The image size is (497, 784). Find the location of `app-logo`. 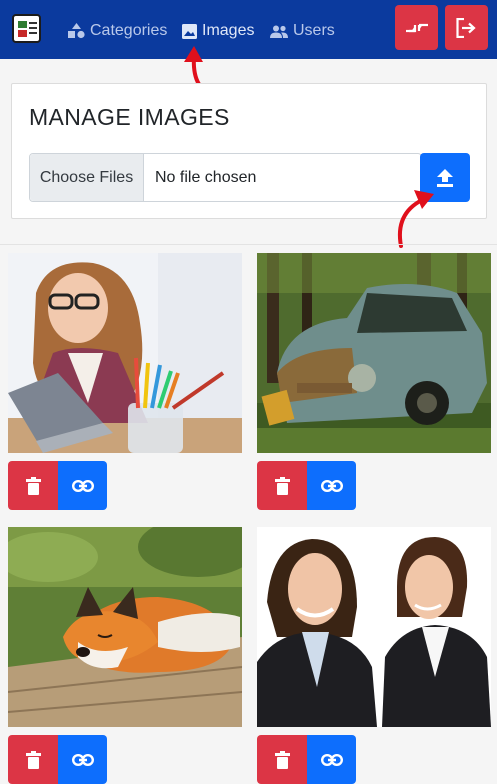

app-logo is located at coordinates (26, 28).